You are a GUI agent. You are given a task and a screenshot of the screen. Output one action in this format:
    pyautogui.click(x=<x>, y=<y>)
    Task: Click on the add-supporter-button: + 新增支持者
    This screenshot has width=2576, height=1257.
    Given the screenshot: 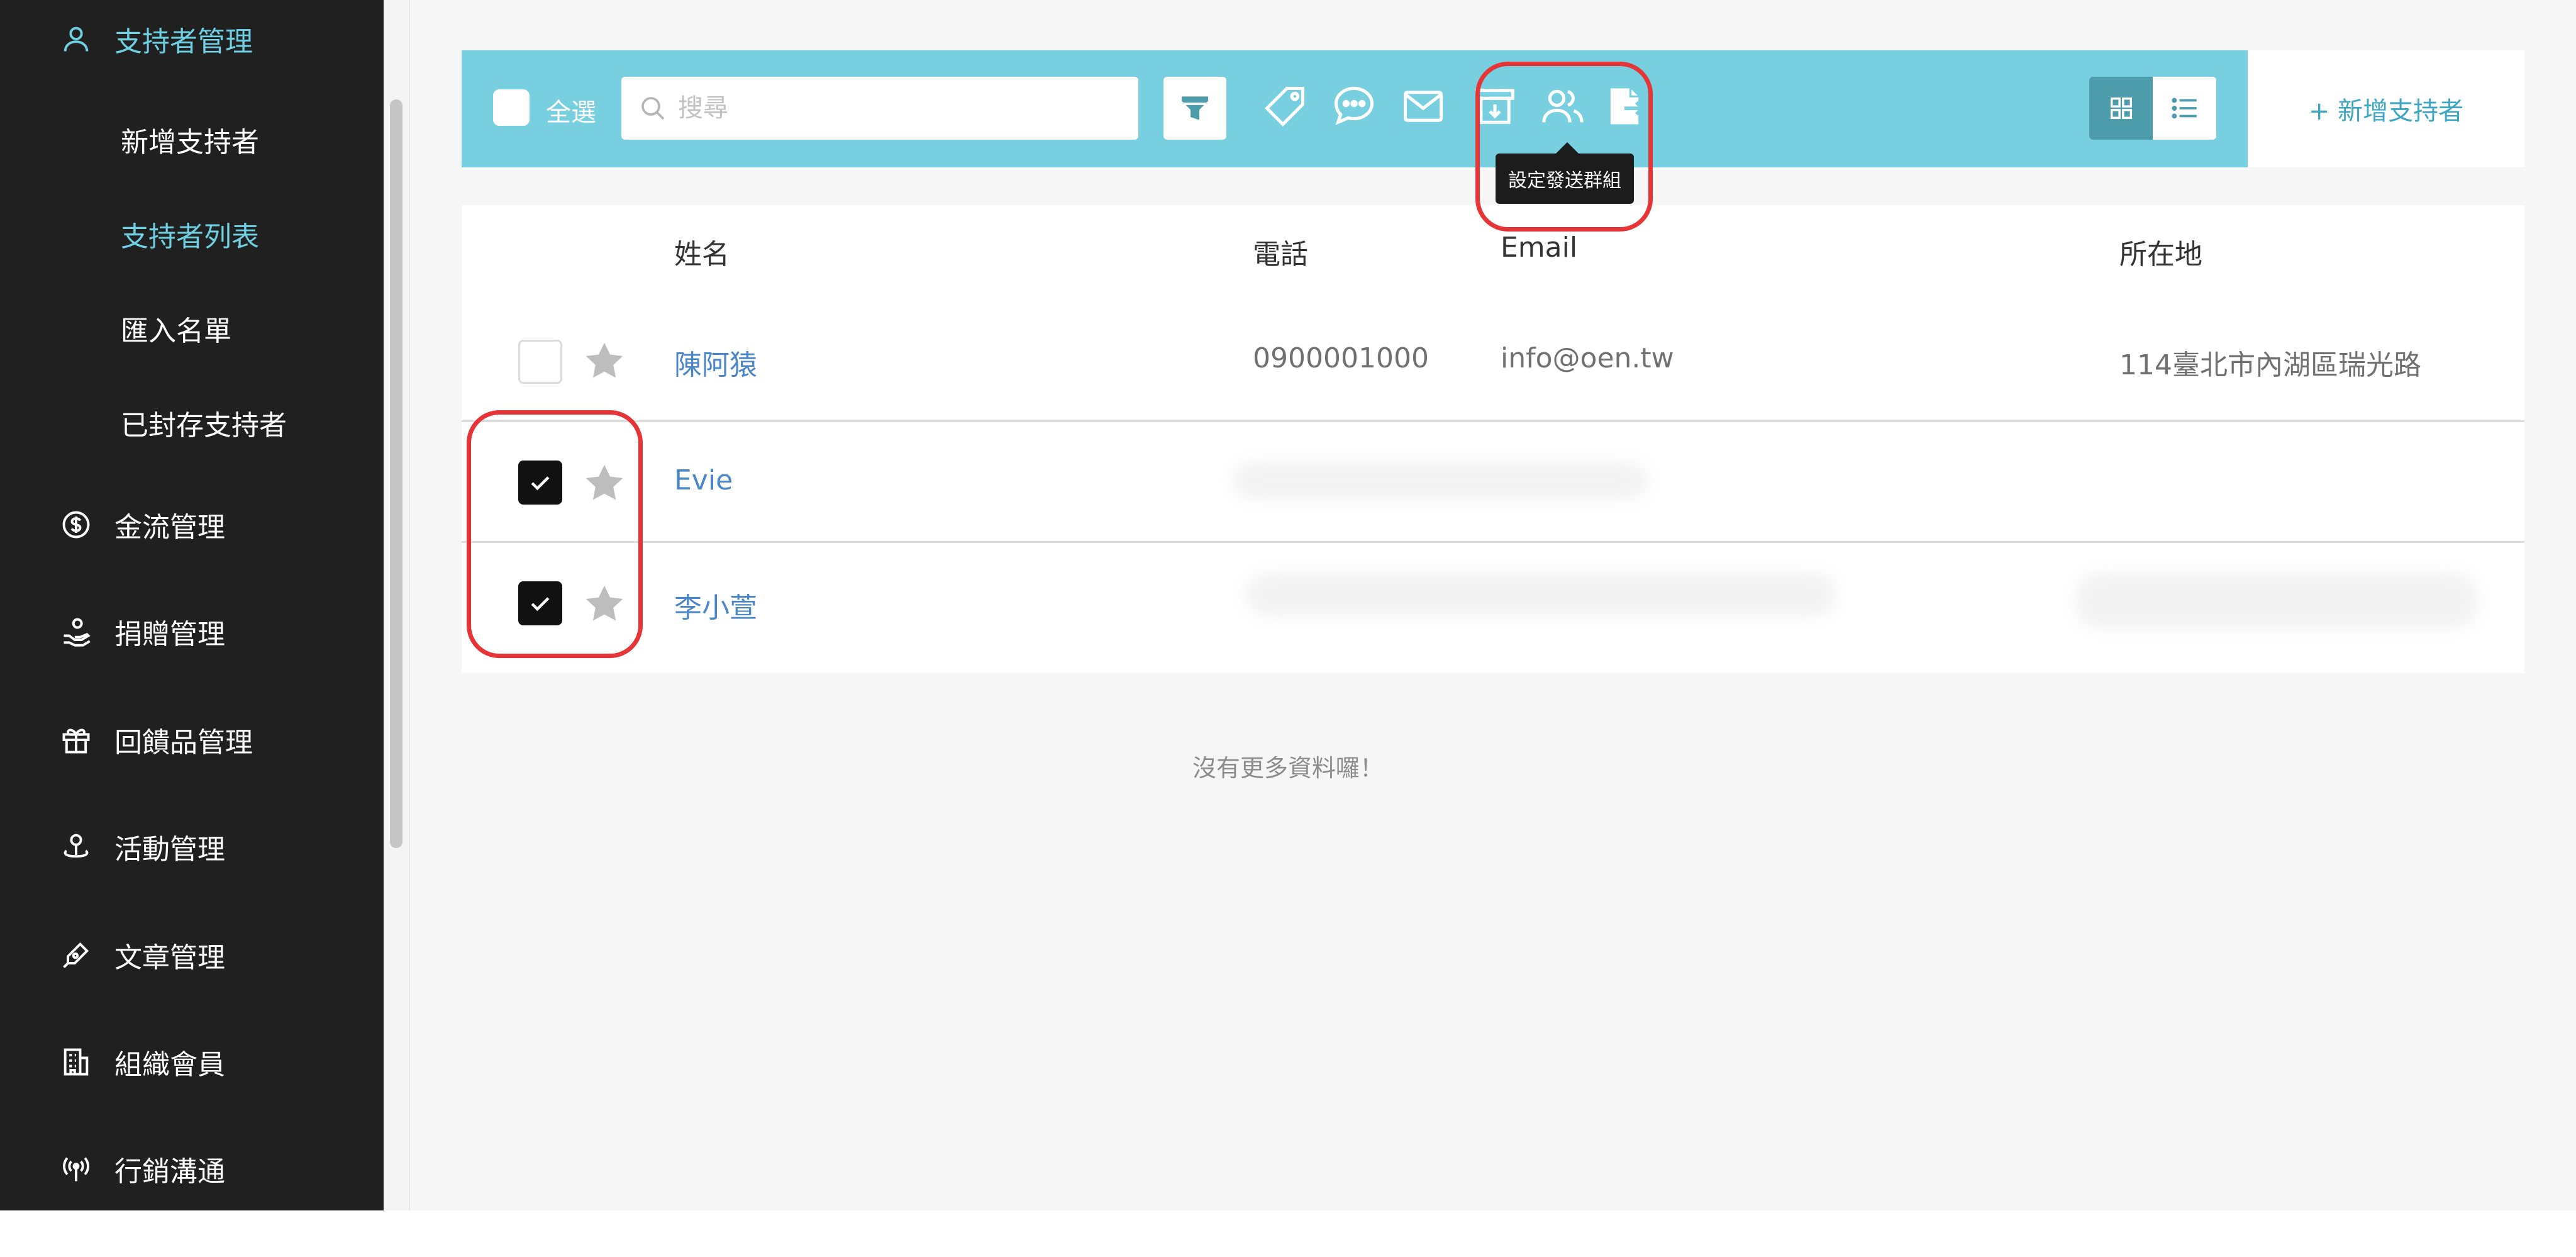 What is the action you would take?
    pyautogui.click(x=2386, y=109)
    